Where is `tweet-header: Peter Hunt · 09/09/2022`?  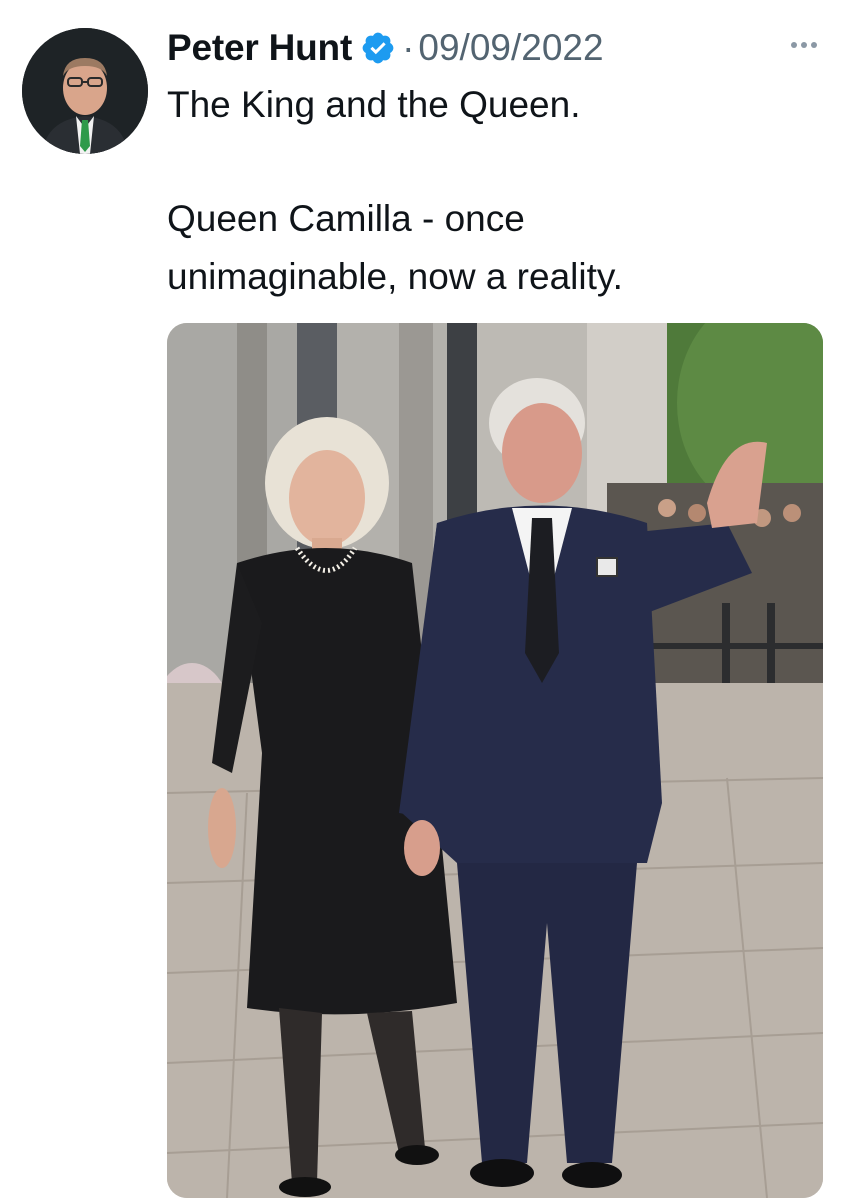
tweet-header: Peter Hunt · 09/09/2022 is located at coordinates (385, 48).